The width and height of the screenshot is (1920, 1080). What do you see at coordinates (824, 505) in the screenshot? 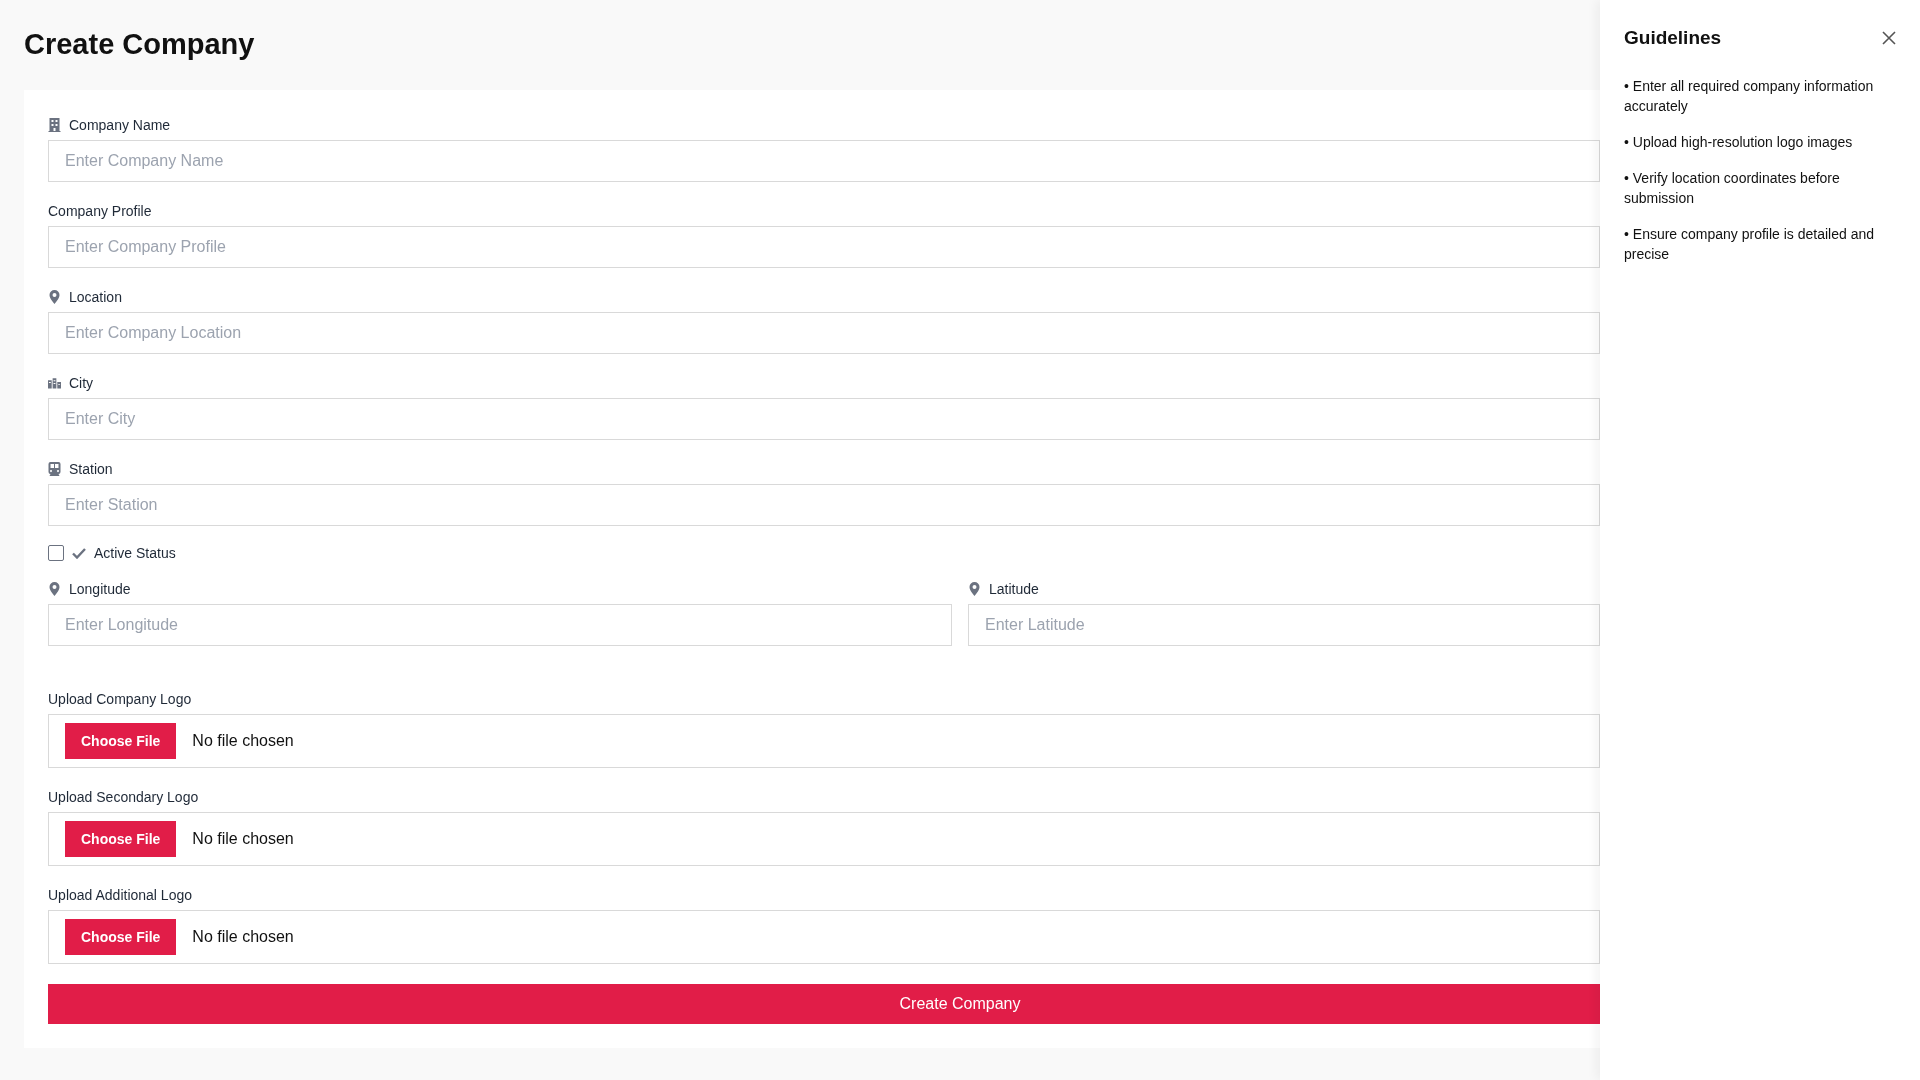
I see `text-input: Enter Station` at bounding box center [824, 505].